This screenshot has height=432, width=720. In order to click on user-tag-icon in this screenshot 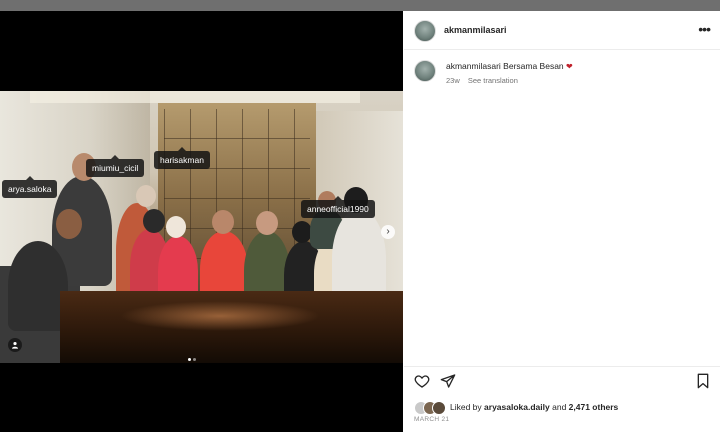, I will do `click(15, 345)`.